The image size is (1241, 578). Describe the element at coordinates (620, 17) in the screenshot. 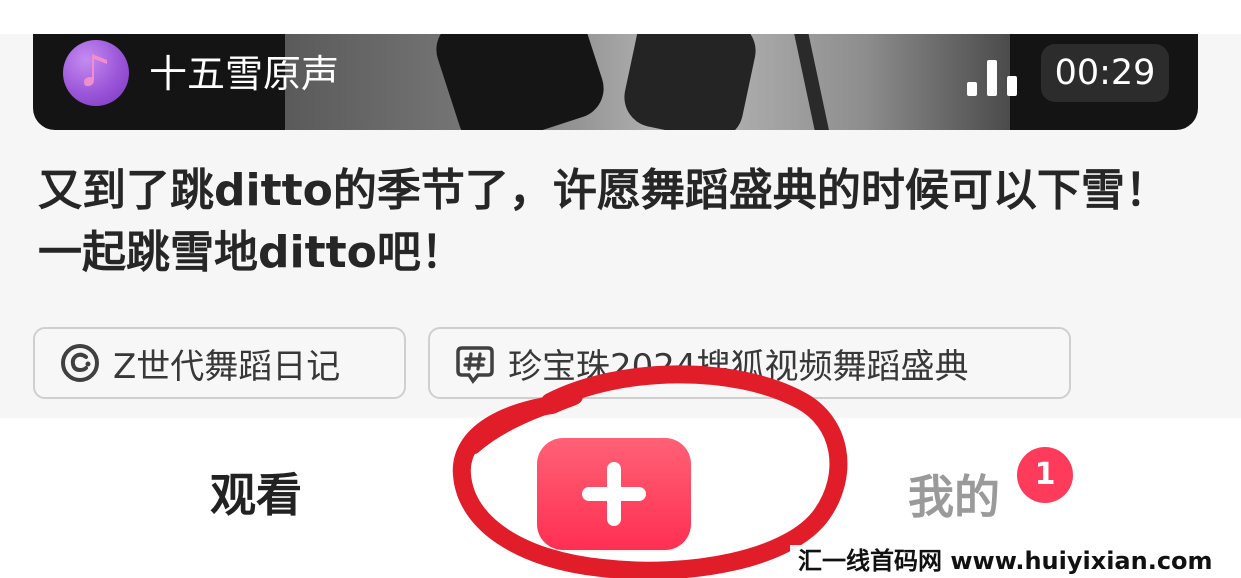

I see `top-strip` at that location.